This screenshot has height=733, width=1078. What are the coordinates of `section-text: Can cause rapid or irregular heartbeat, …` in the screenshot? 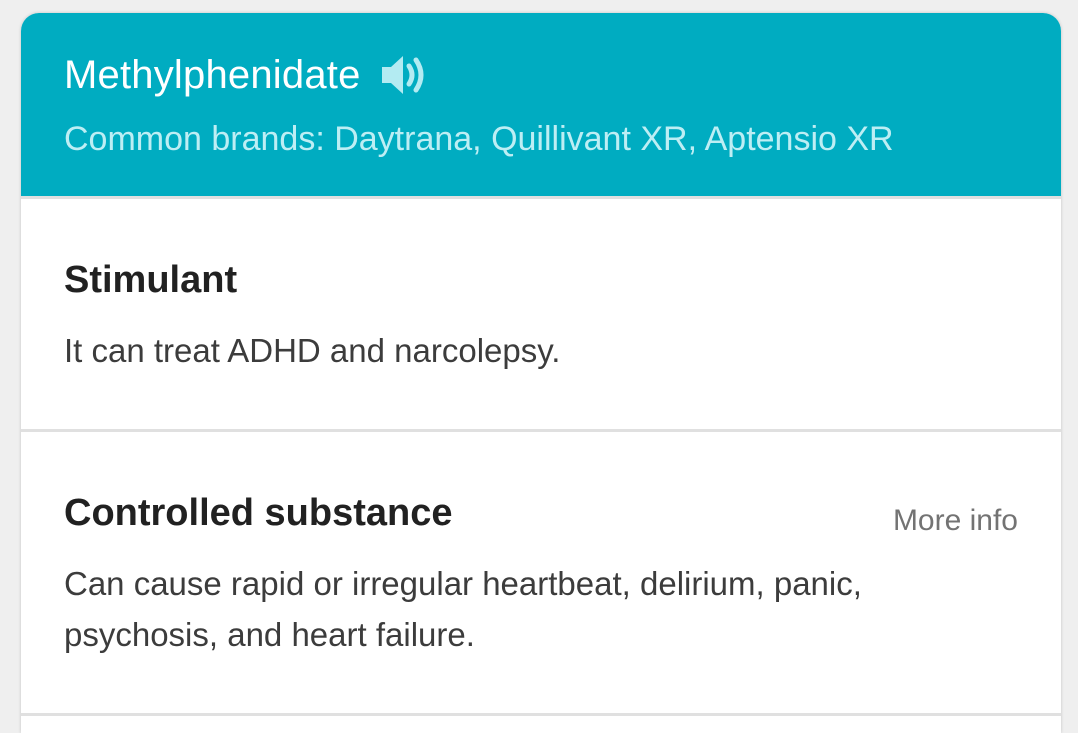 It's located at (463, 609).